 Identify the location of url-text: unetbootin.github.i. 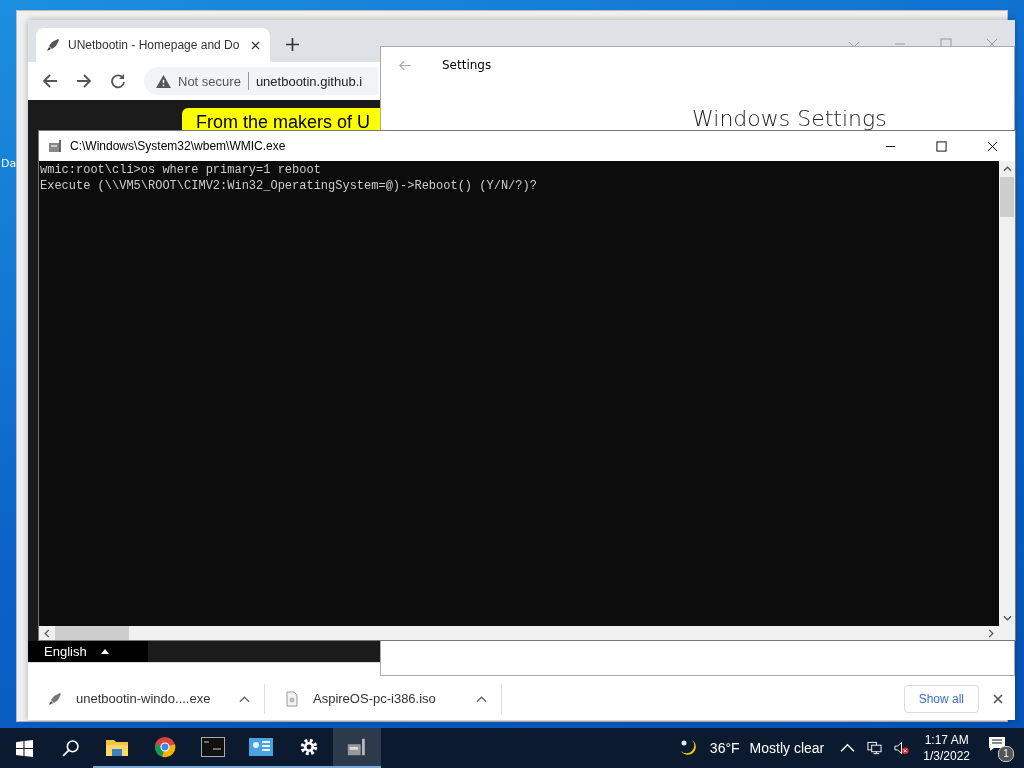
(309, 81).